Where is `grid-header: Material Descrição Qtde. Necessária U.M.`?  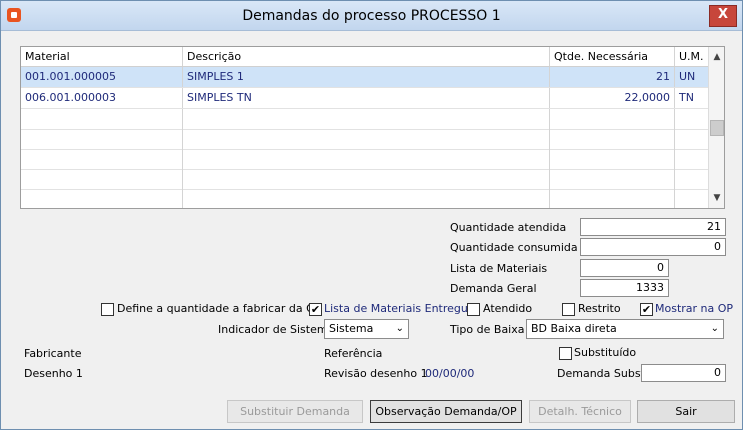 grid-header: Material Descrição Qtde. Necessária U.M. is located at coordinates (364, 57).